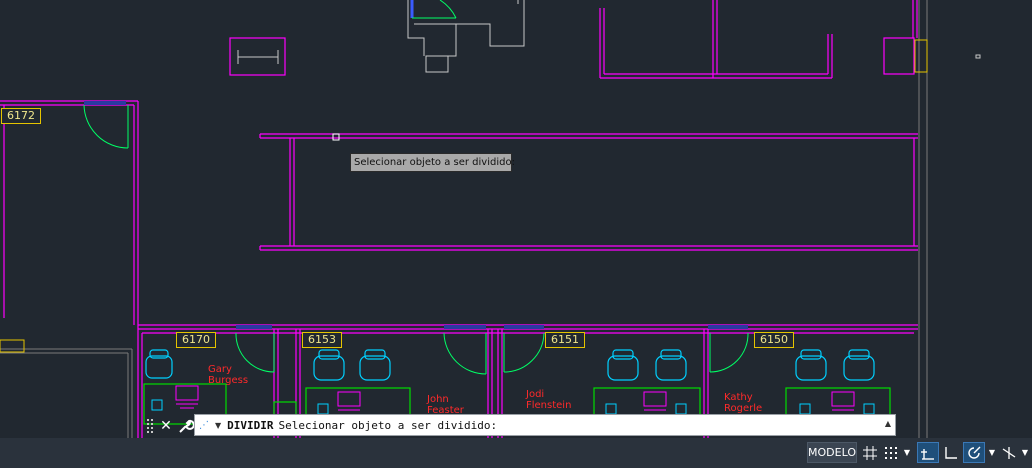 This screenshot has height=468, width=1032. I want to click on command-history-up-icon: ▲, so click(888, 423).